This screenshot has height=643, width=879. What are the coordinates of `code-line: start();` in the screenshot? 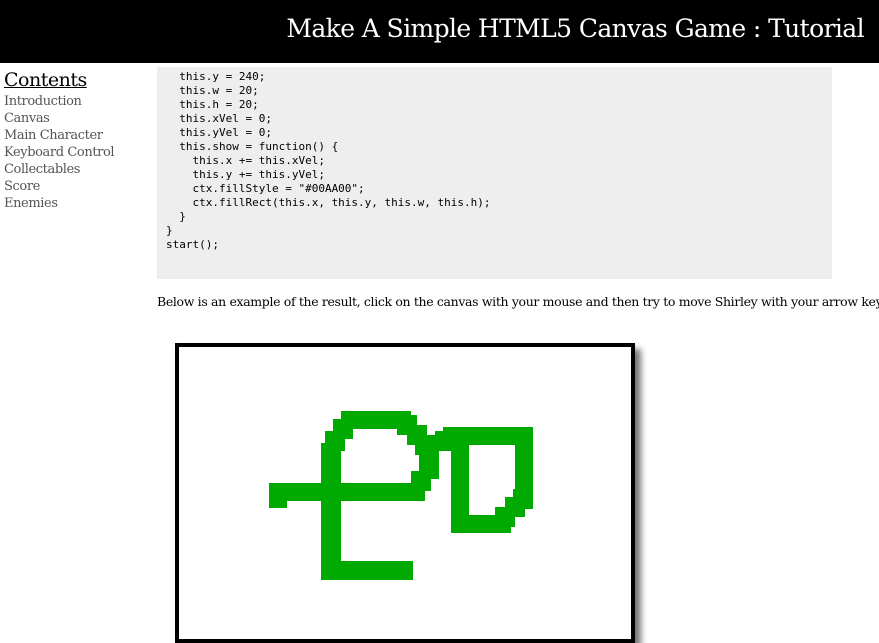 It's located at (192, 244).